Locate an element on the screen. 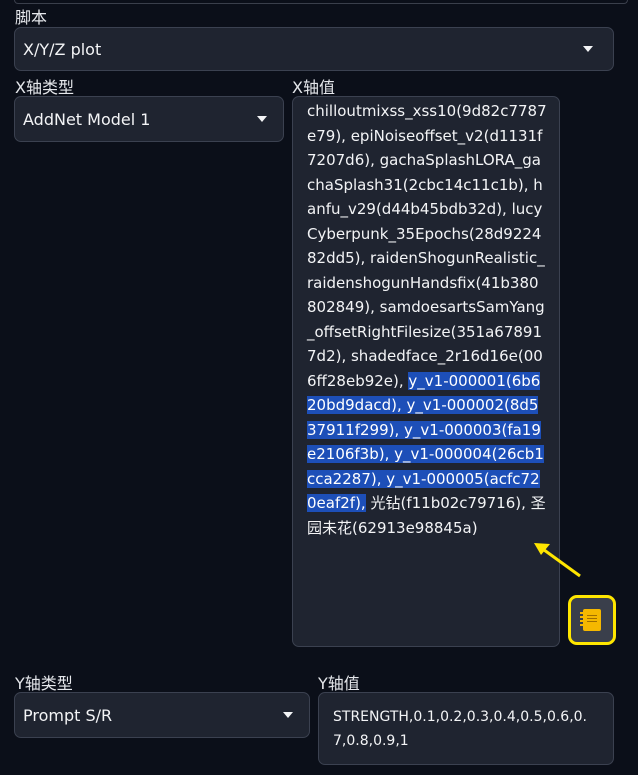 Image resolution: width=638 pixels, height=775 pixels. x-type-value: AddNet Model 1 is located at coordinates (87, 119).